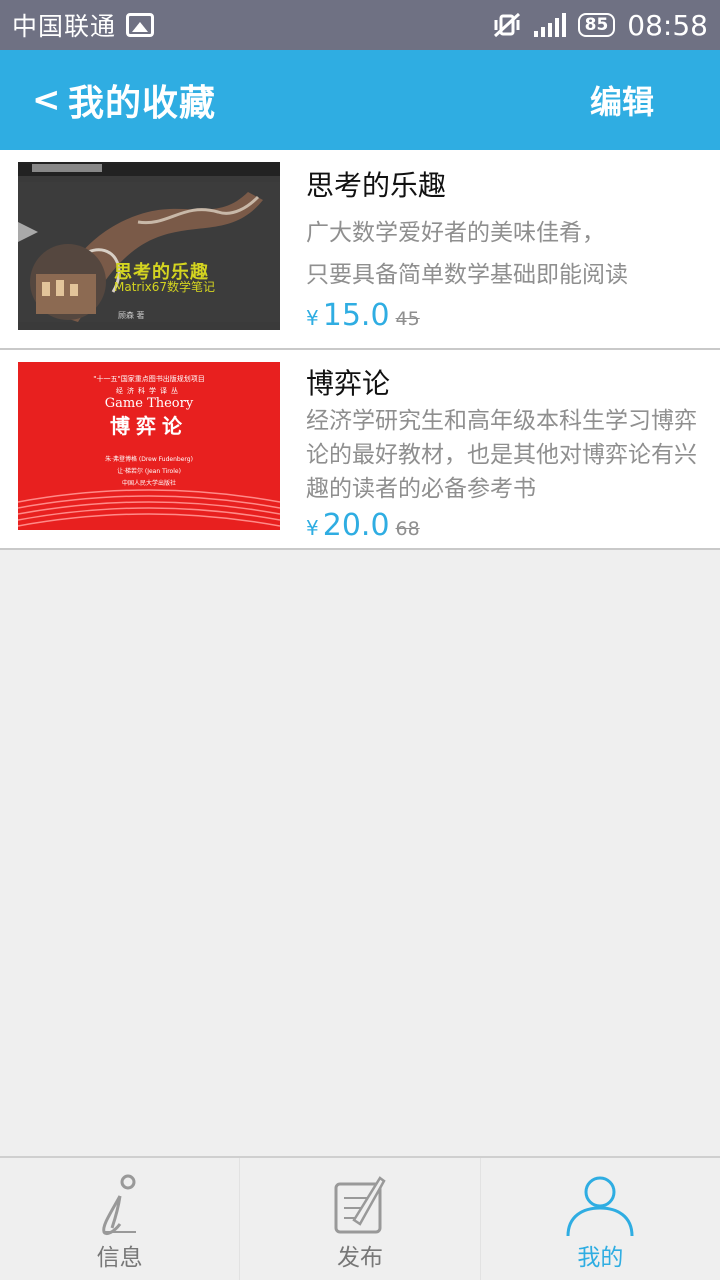 Image resolution: width=720 pixels, height=1280 pixels. What do you see at coordinates (506, 315) in the screenshot?
I see `price-row: ¥ 15.0 45` at bounding box center [506, 315].